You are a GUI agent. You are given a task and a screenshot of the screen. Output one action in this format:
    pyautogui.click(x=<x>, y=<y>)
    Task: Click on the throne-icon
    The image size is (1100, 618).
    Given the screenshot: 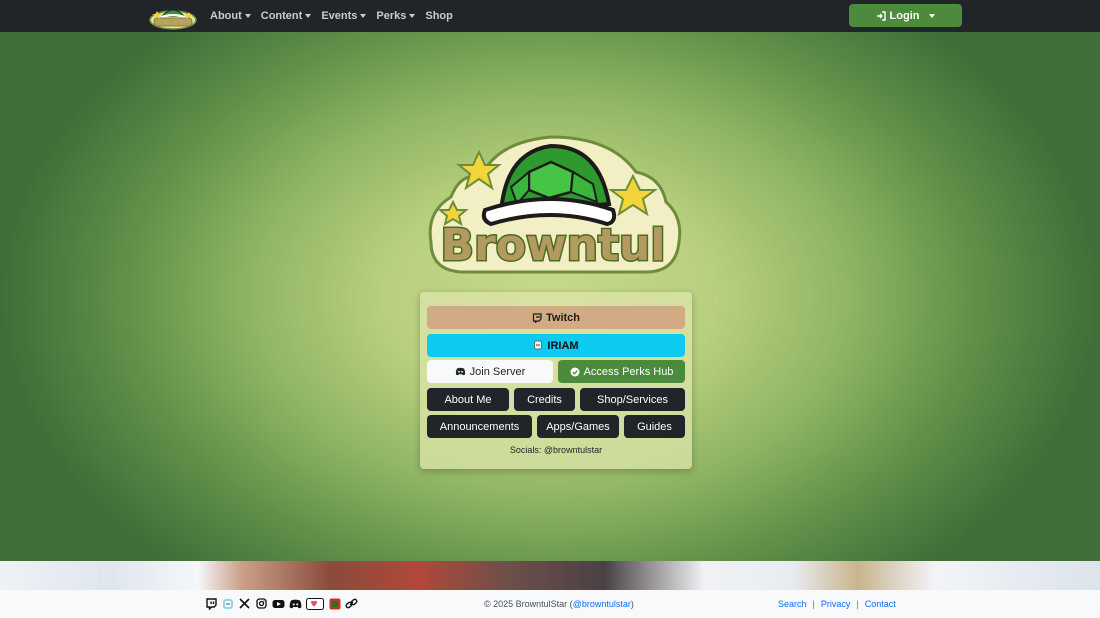 What is the action you would take?
    pyautogui.click(x=315, y=603)
    